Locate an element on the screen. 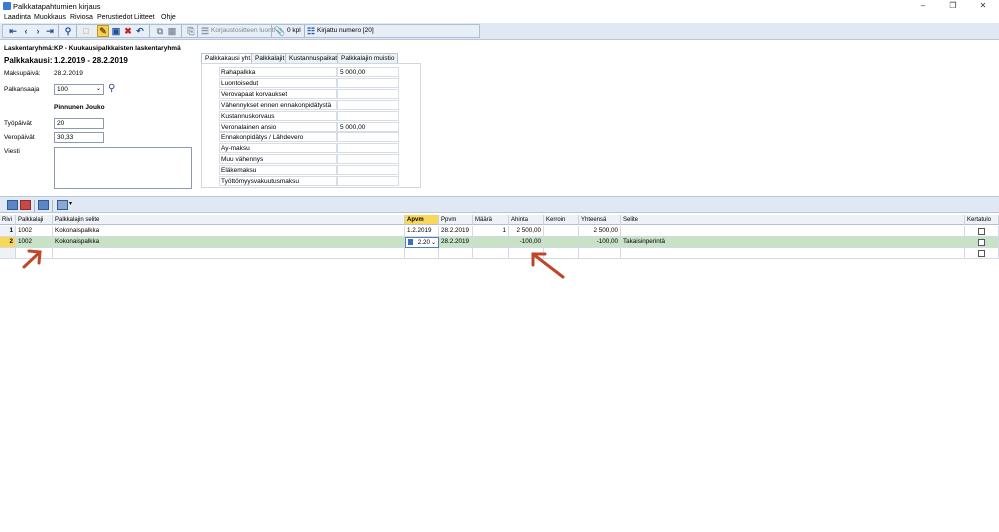  annotation-arrows is located at coordinates (293, 264).